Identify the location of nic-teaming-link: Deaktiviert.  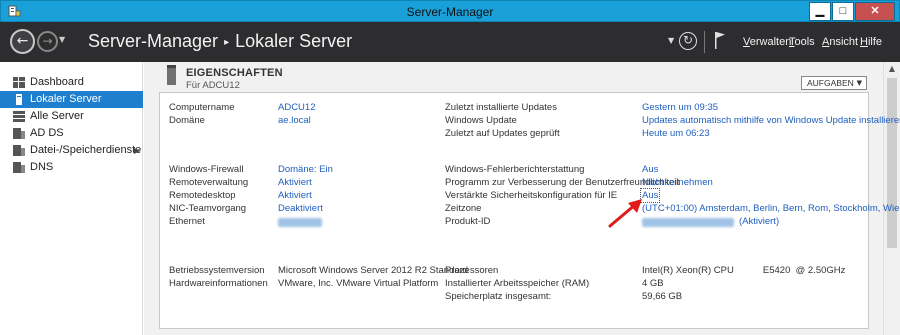
(300, 208).